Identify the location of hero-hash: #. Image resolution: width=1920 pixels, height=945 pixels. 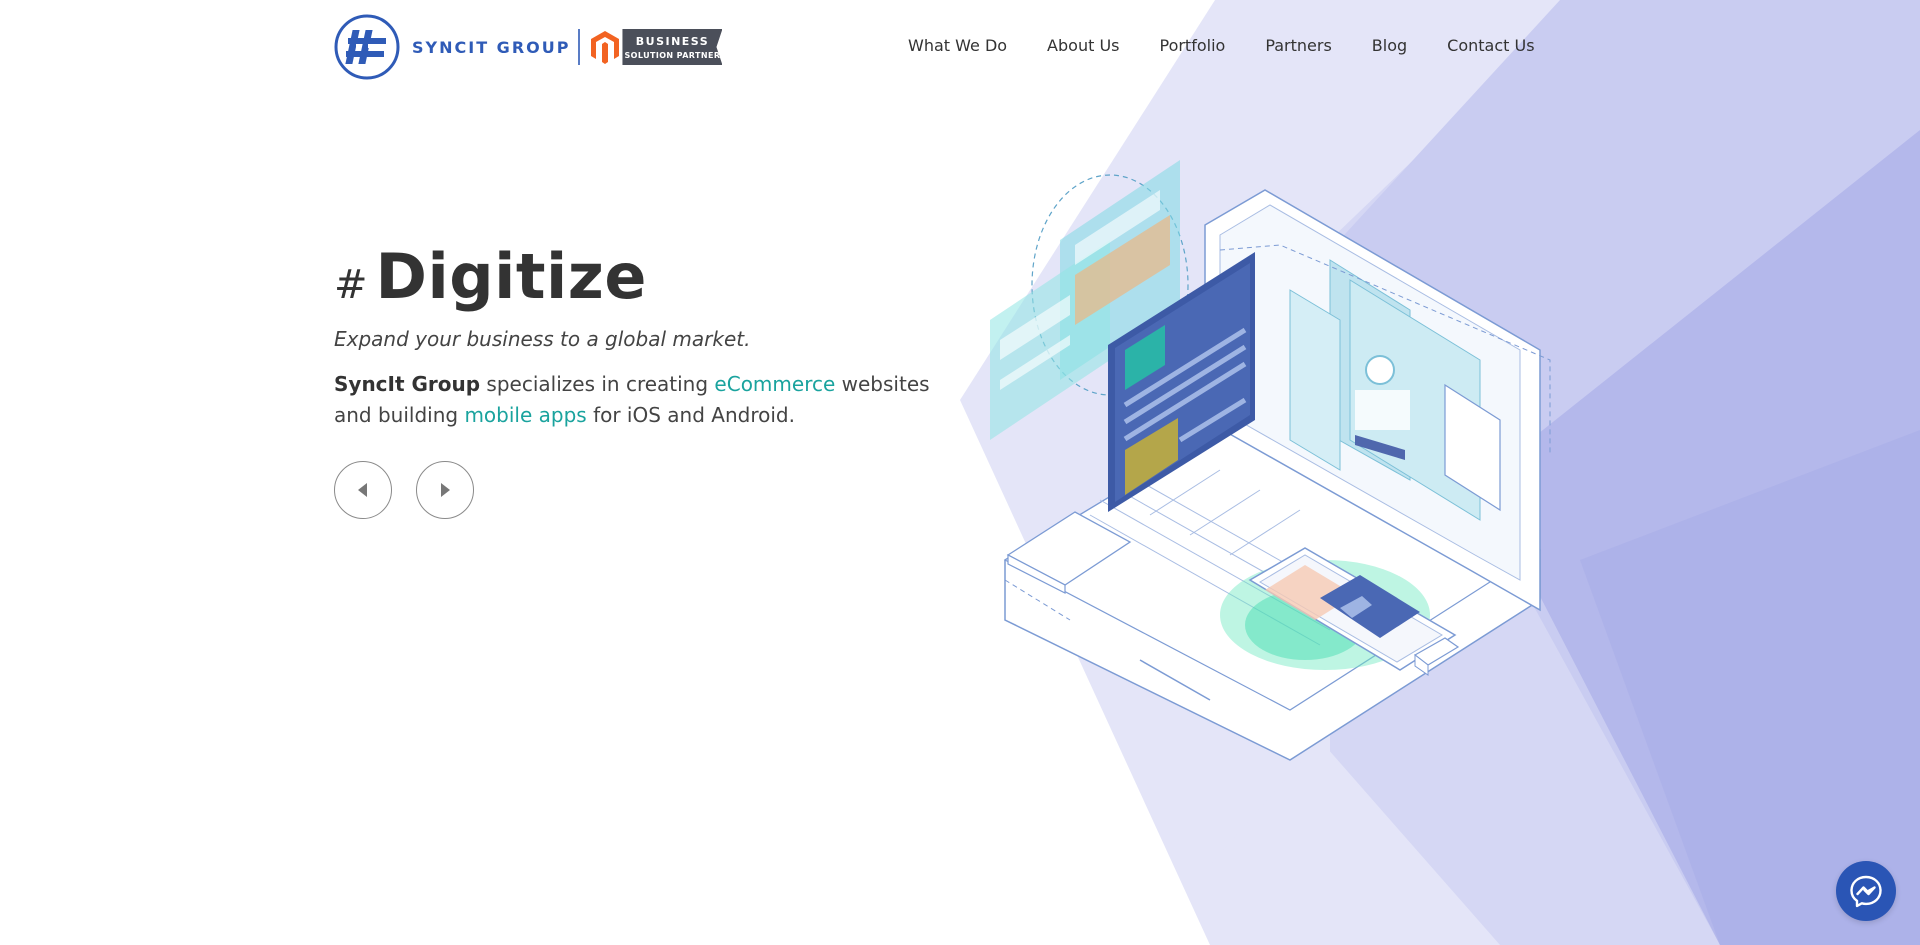
(351, 285).